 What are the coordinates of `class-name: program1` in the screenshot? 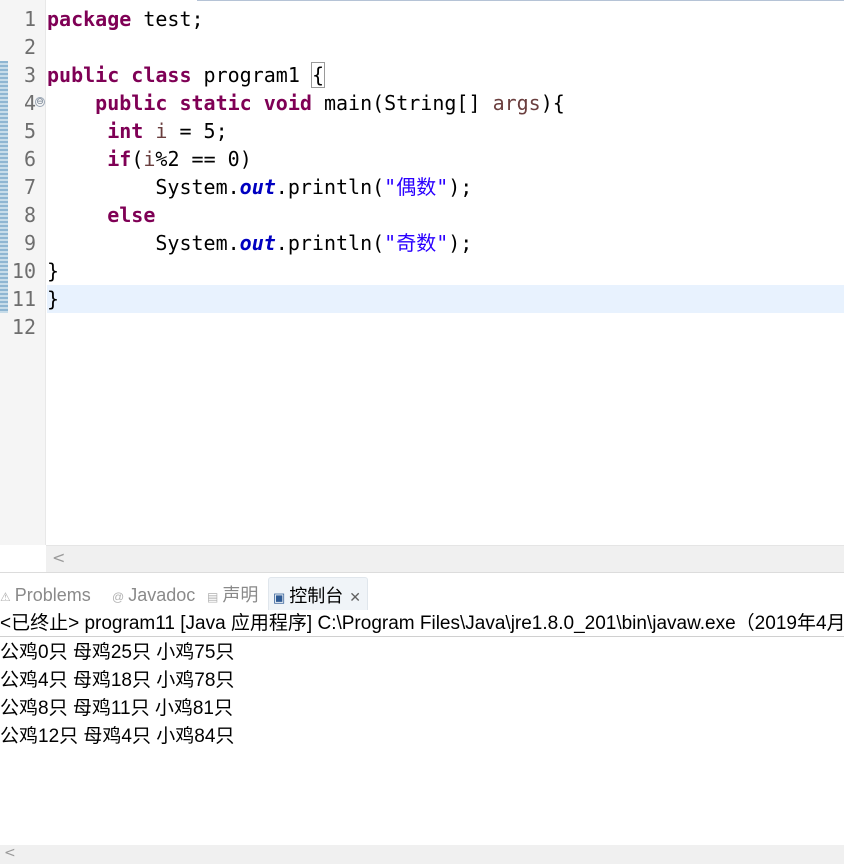 It's located at (251, 75).